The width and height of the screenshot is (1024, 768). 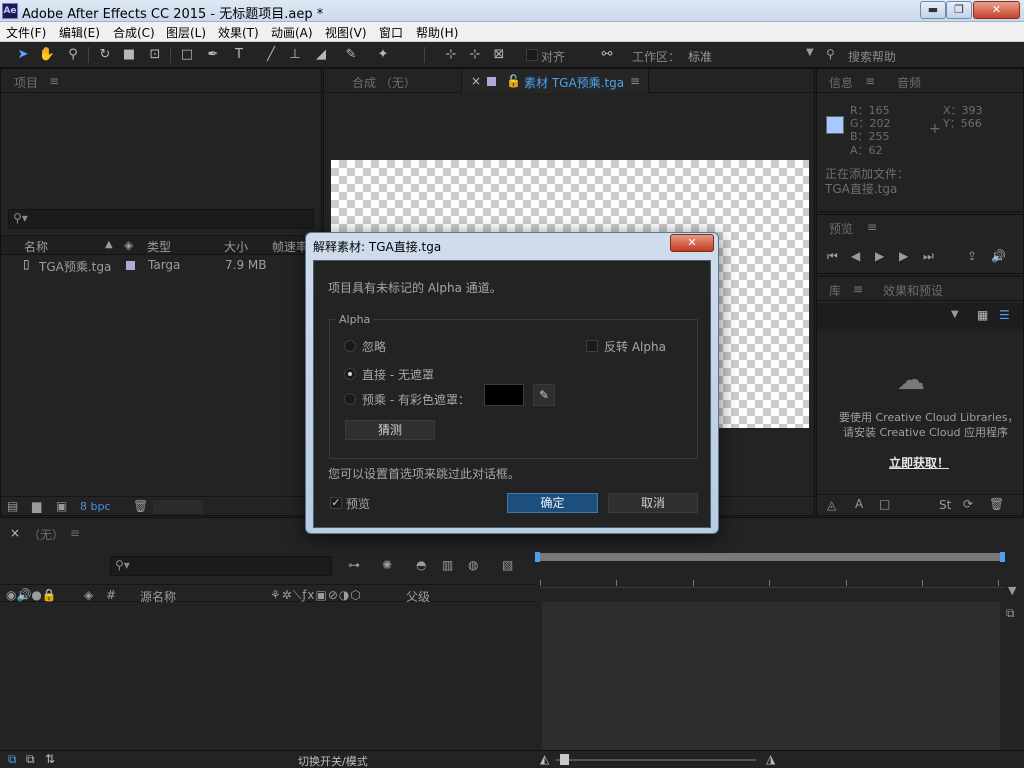 What do you see at coordinates (46, 534) in the screenshot?
I see `timeline-tab: （无）` at bounding box center [46, 534].